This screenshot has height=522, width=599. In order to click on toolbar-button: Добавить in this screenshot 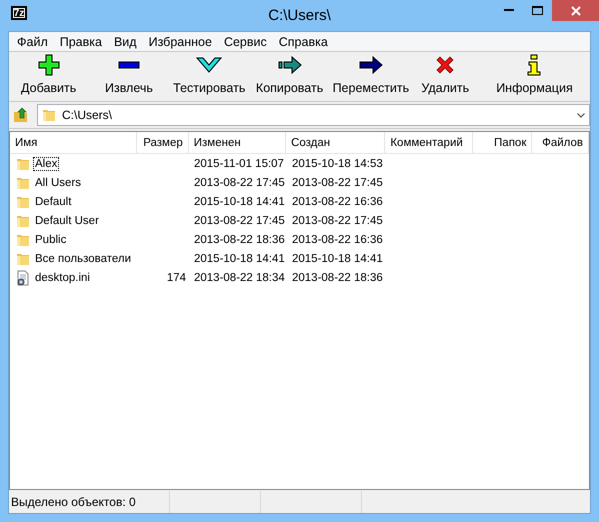, I will do `click(48, 76)`.